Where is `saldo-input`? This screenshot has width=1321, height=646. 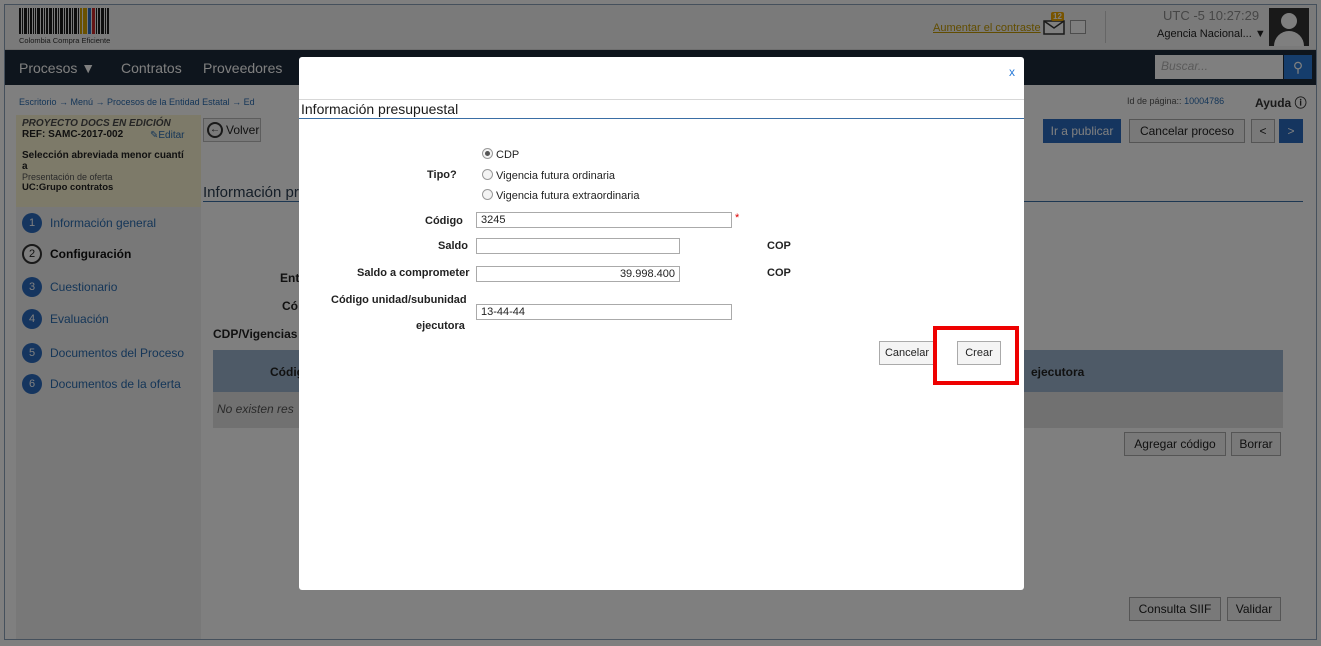 saldo-input is located at coordinates (578, 246).